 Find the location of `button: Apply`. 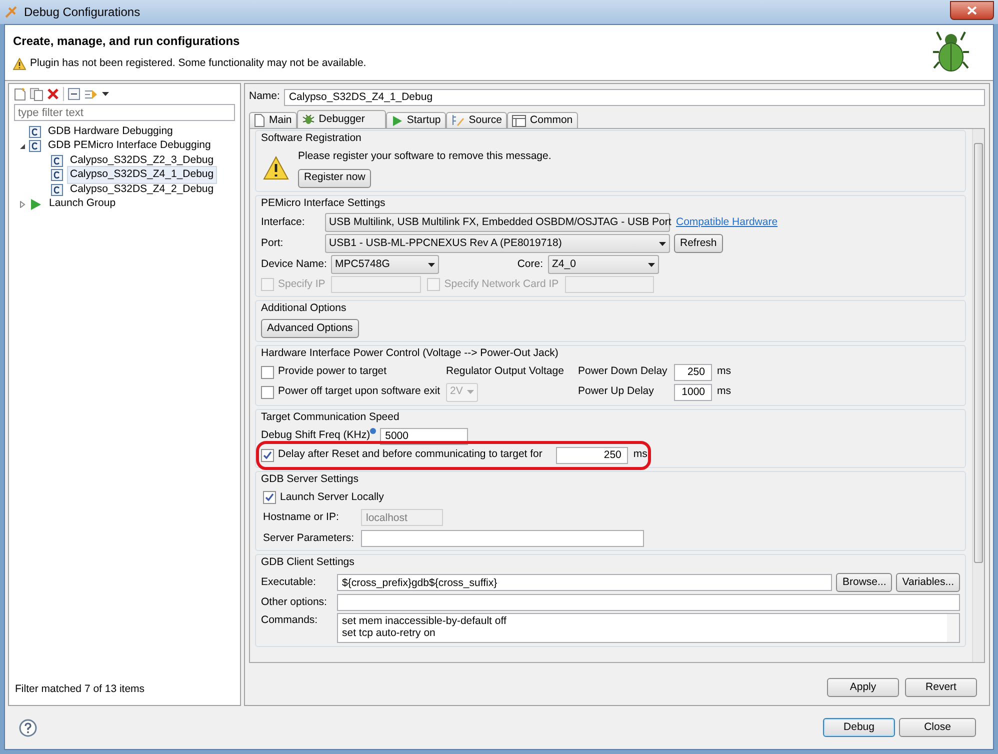

button: Apply is located at coordinates (863, 687).